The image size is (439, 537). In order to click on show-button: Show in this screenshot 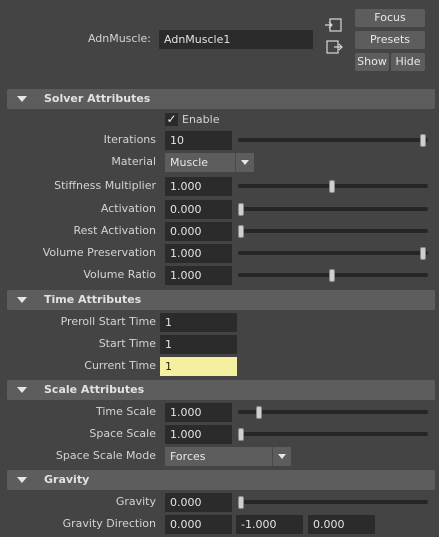, I will do `click(372, 62)`.